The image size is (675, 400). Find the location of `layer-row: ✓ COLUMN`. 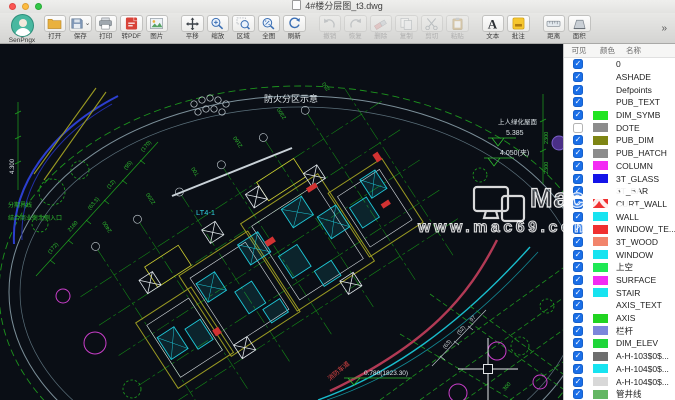

layer-row: ✓ COLUMN is located at coordinates (619, 166).